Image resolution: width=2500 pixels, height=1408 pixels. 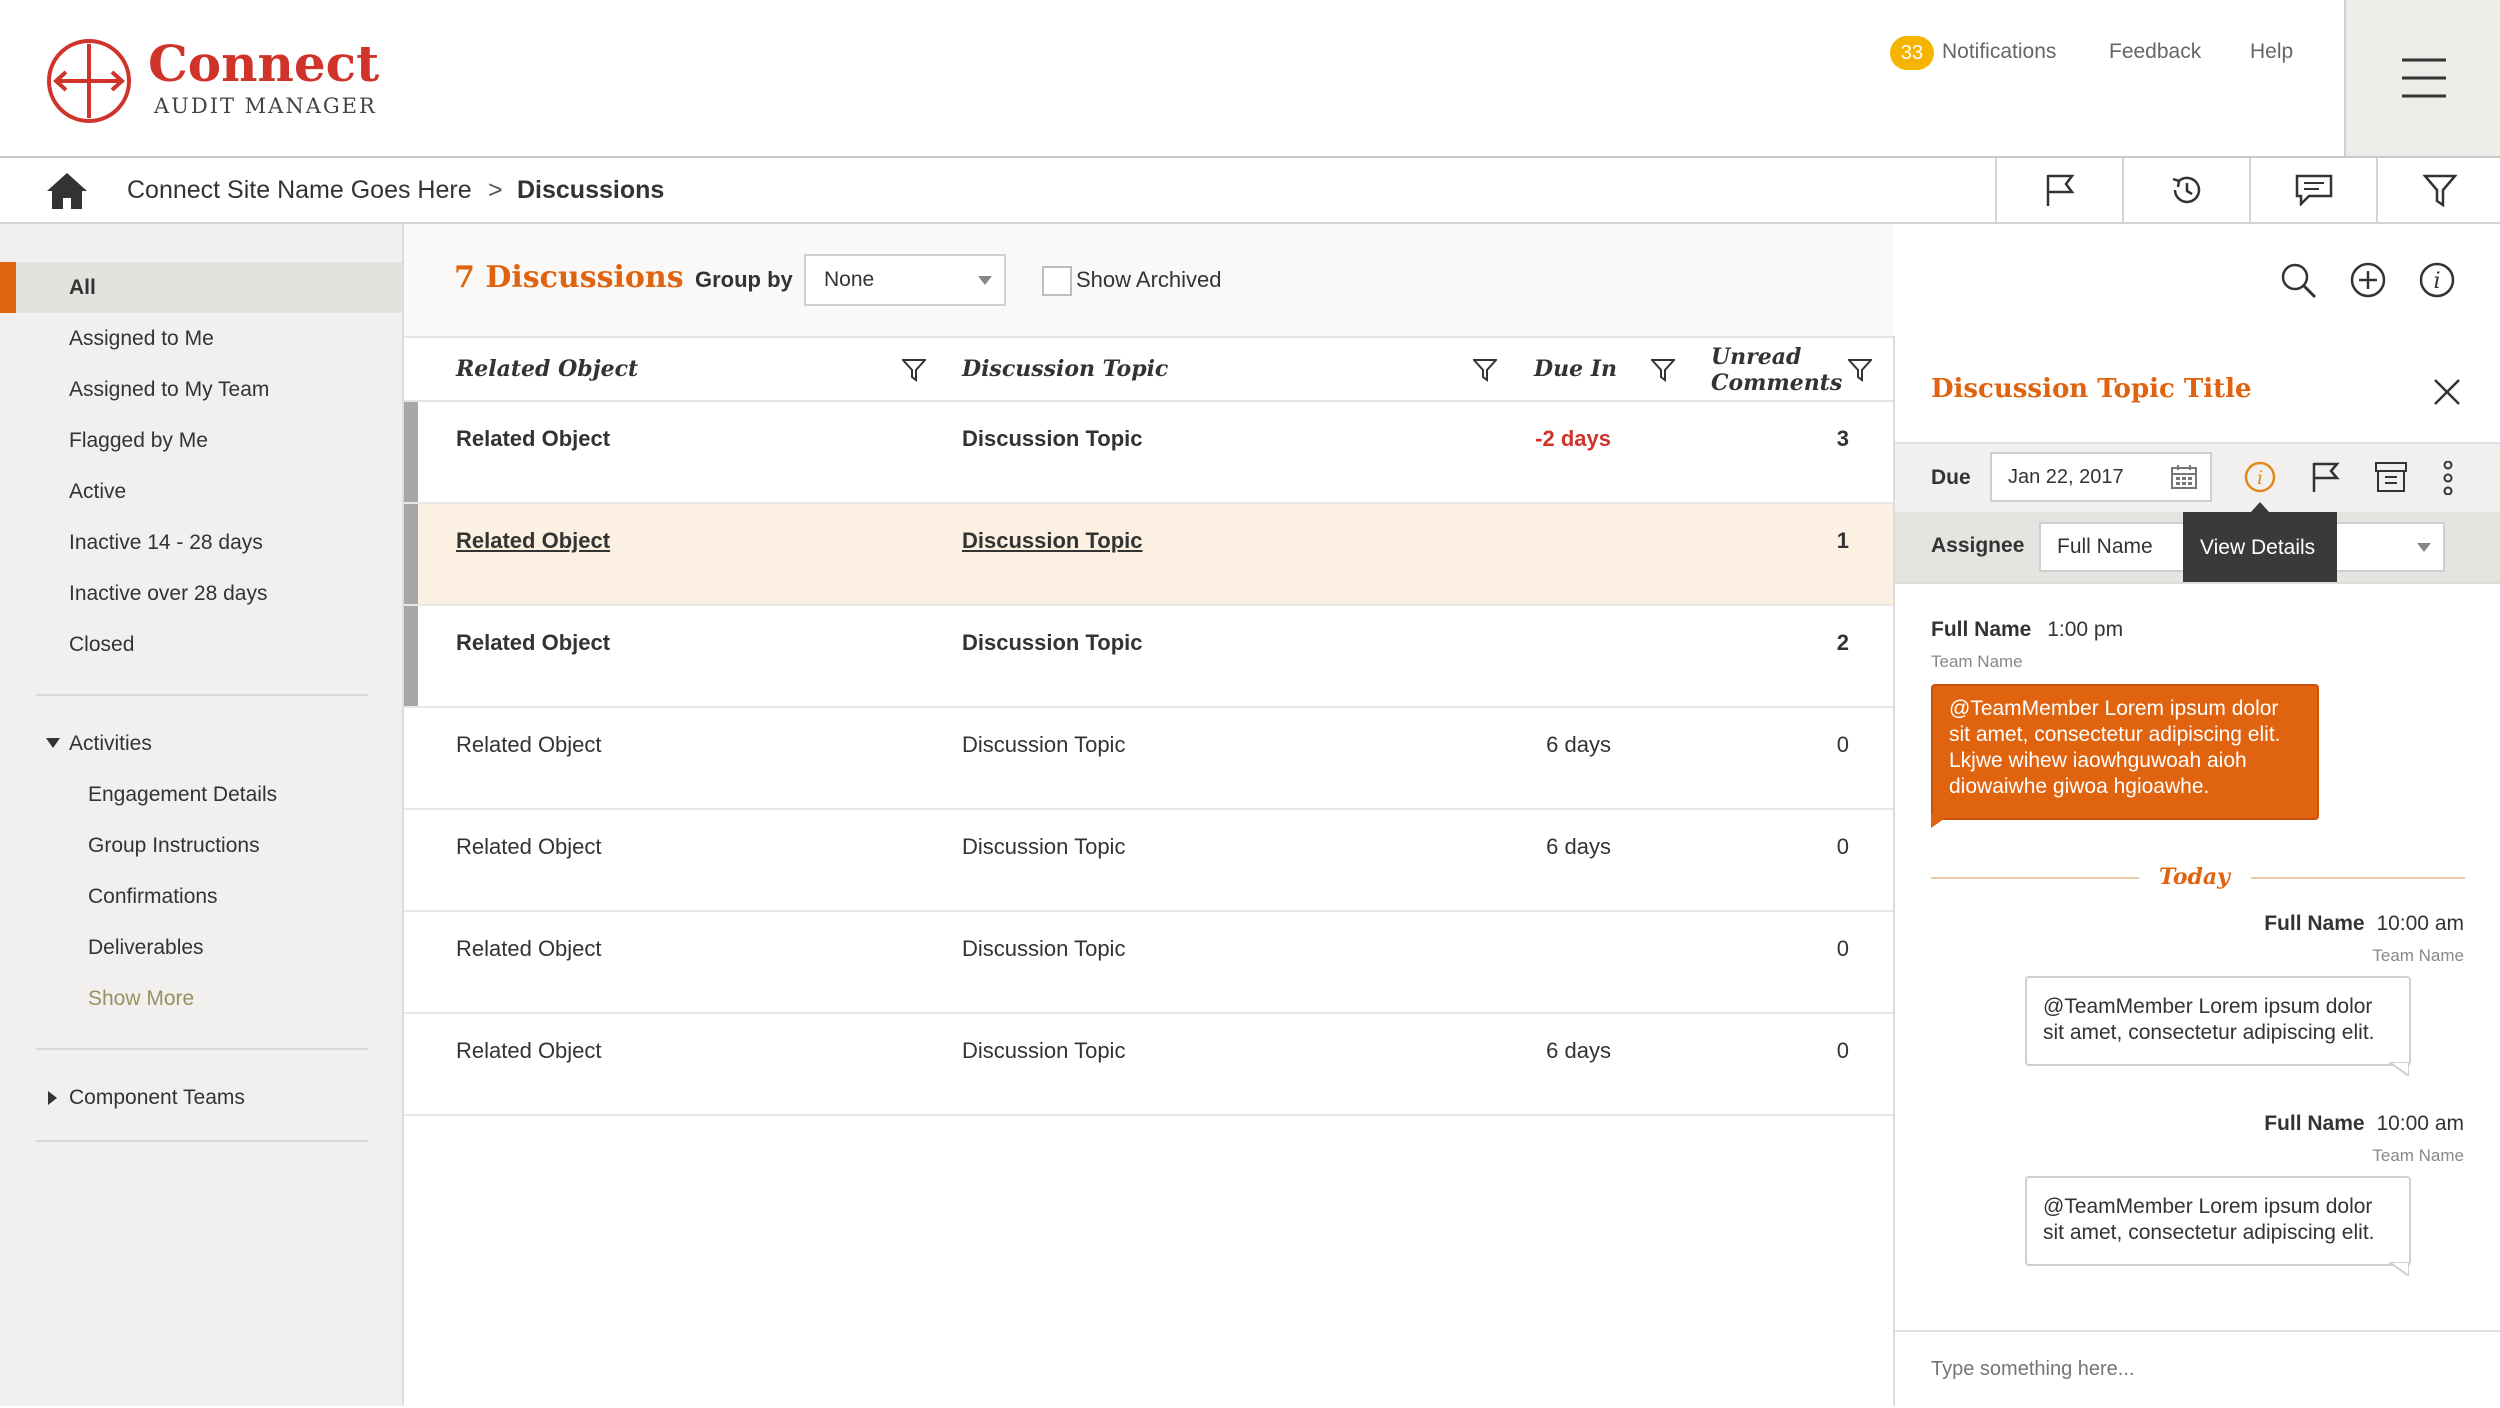 I want to click on filter-due-in-button, so click(x=1663, y=370).